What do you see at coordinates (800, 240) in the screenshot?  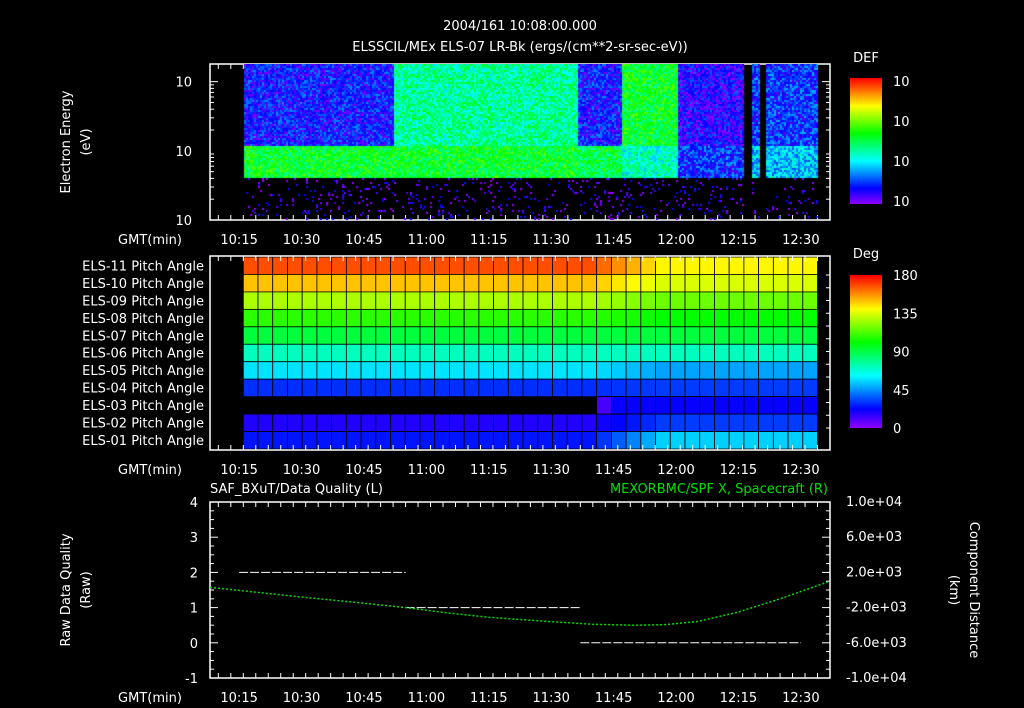 I see `spectrogram-time-tick-label: 12:30` at bounding box center [800, 240].